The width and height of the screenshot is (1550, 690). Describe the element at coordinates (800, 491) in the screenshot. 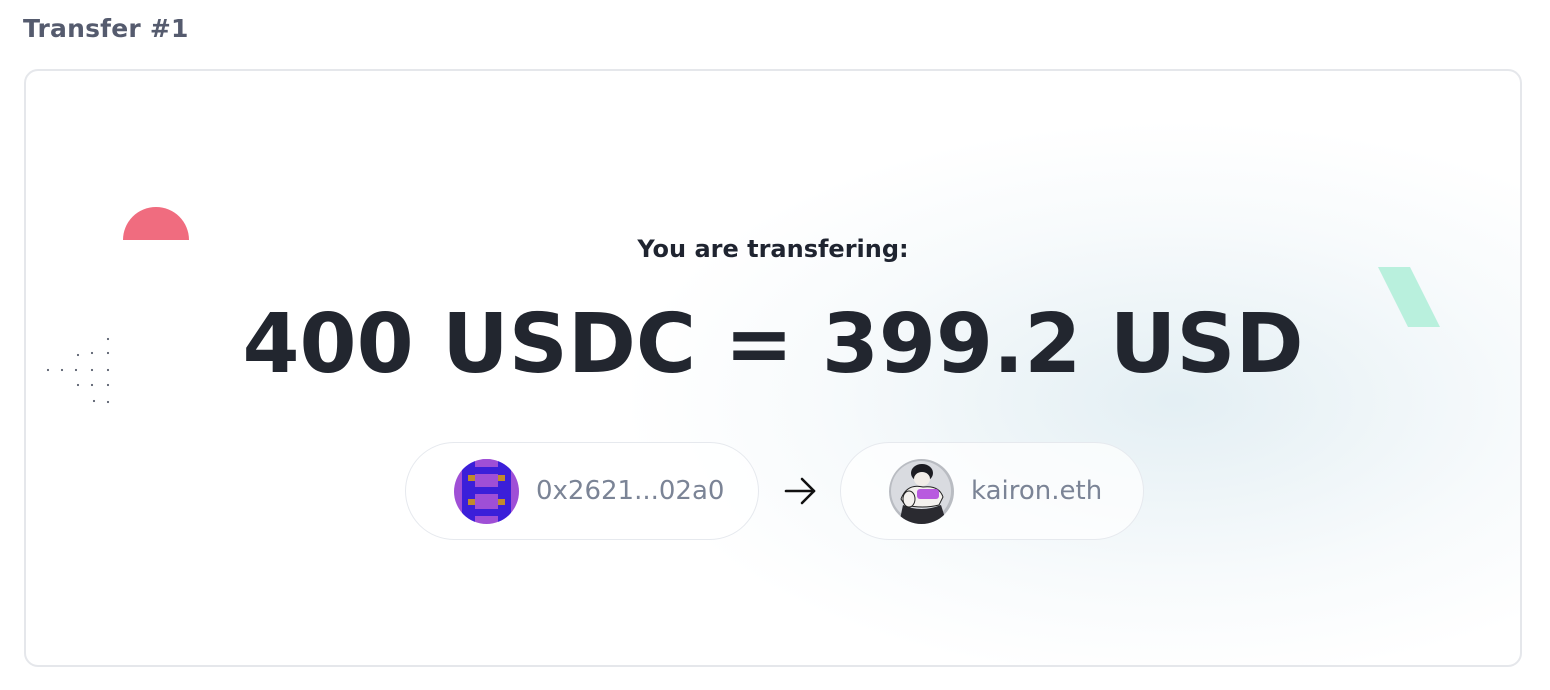

I see `arrow-right-icon` at that location.